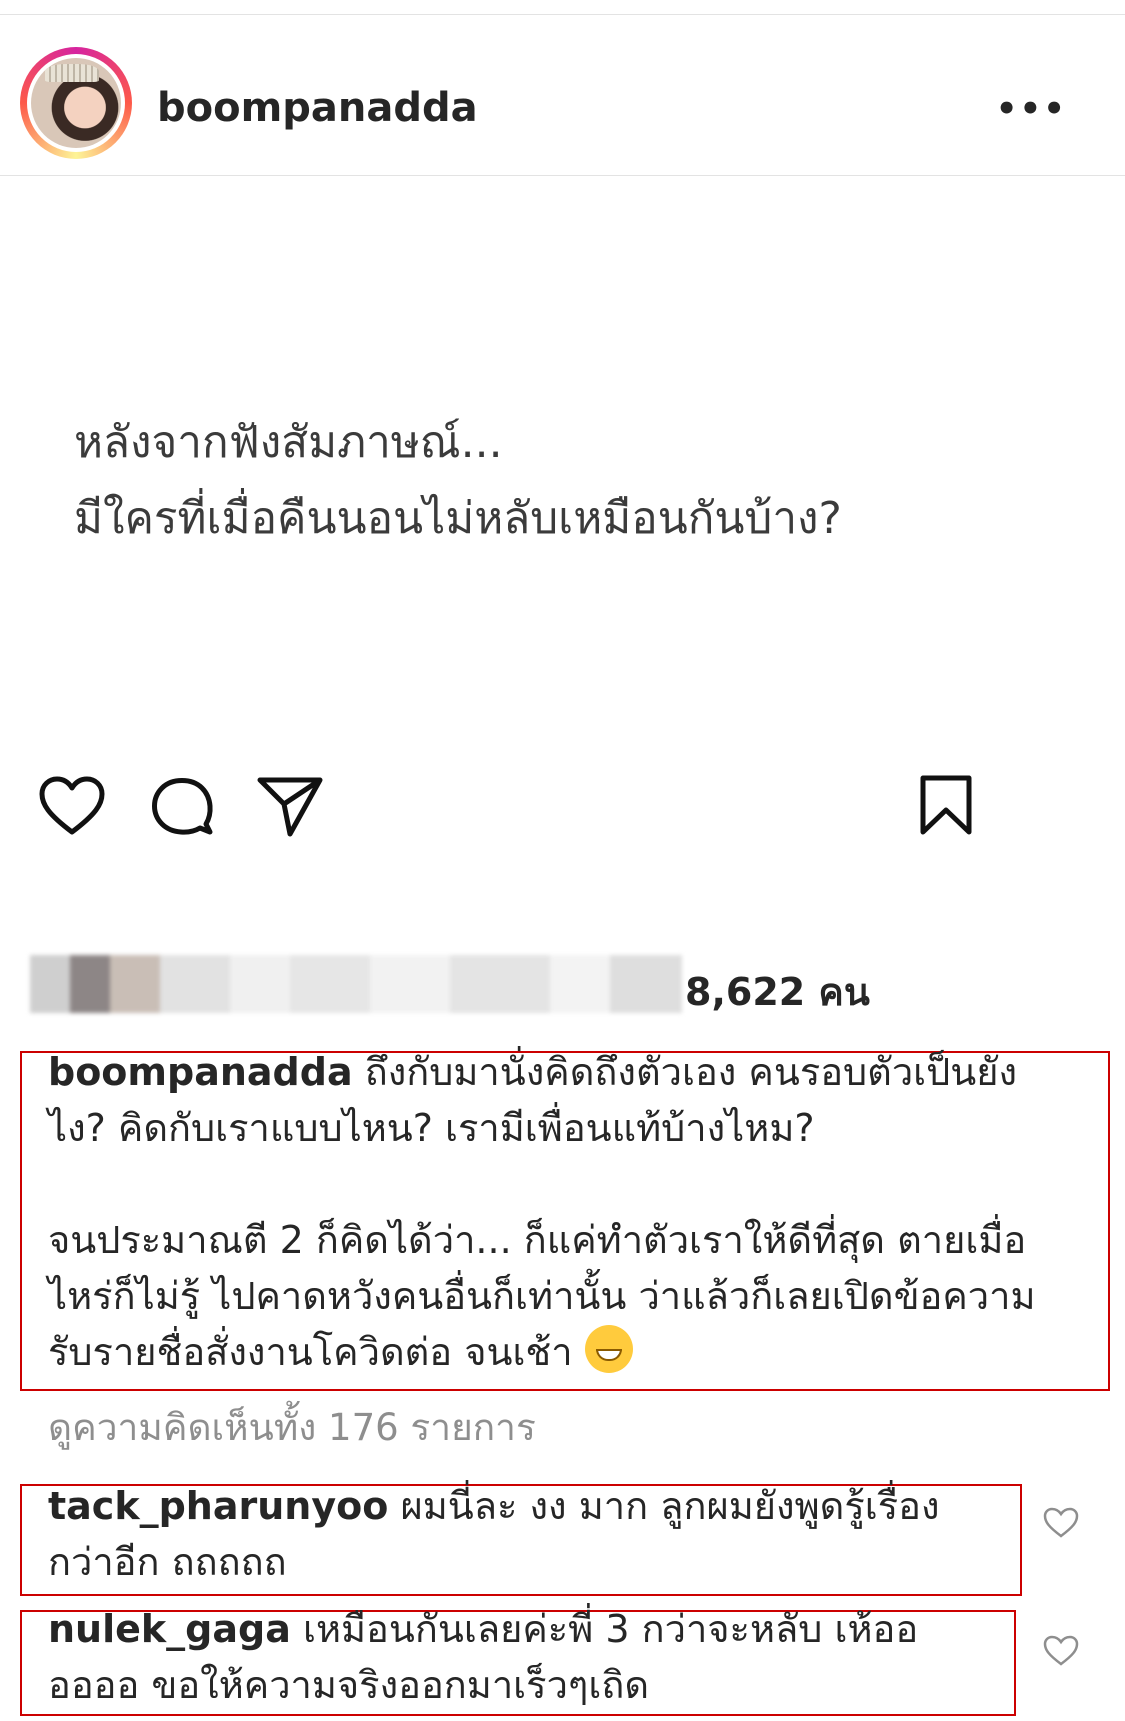 This screenshot has height=1721, width=1125. What do you see at coordinates (310, 1352) in the screenshot?
I see `caption-line: รับรายชื่อสั่งงานโควิดต่อ จนเช้า` at bounding box center [310, 1352].